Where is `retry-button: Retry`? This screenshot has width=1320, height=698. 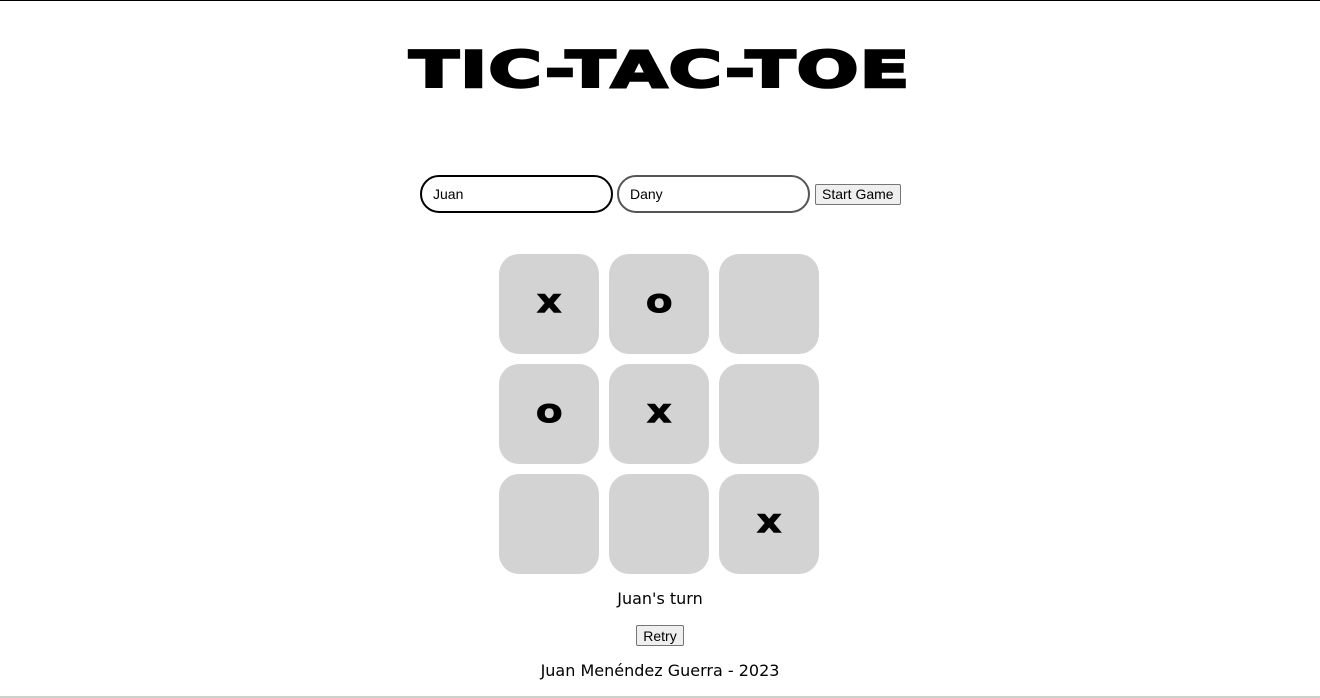
retry-button: Retry is located at coordinates (660, 635).